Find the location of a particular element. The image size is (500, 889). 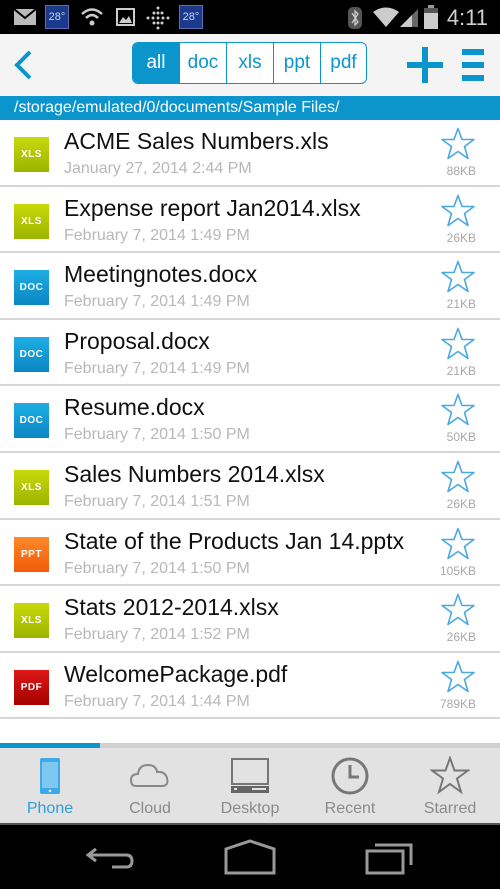

home-nav-icon is located at coordinates (250, 857).